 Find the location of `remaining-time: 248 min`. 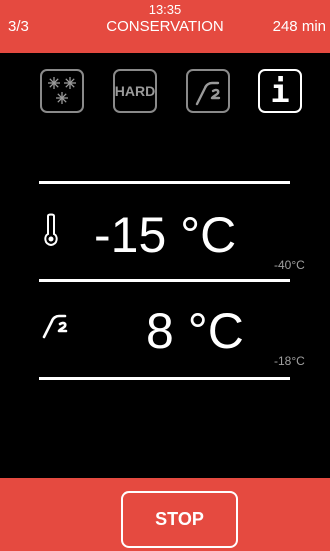

remaining-time: 248 min is located at coordinates (299, 26).